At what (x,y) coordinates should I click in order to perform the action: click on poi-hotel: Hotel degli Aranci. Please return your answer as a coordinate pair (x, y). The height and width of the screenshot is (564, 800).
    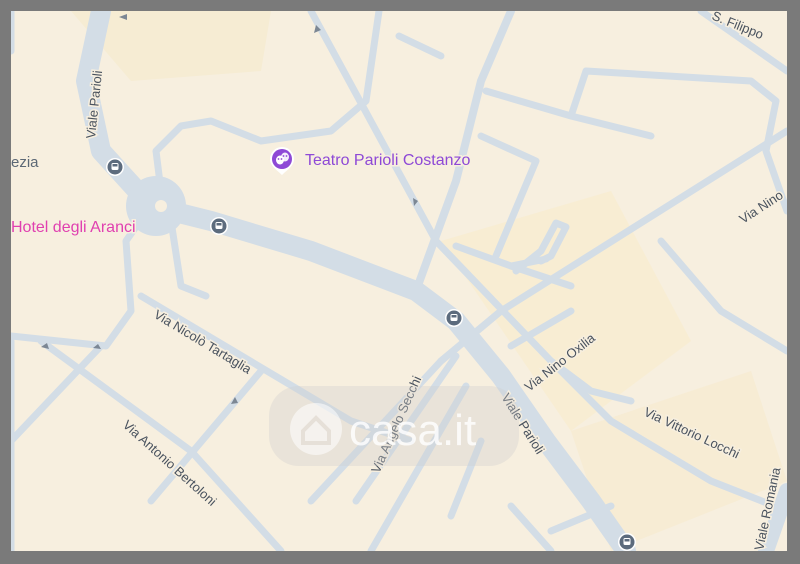
    Looking at the image, I should click on (74, 228).